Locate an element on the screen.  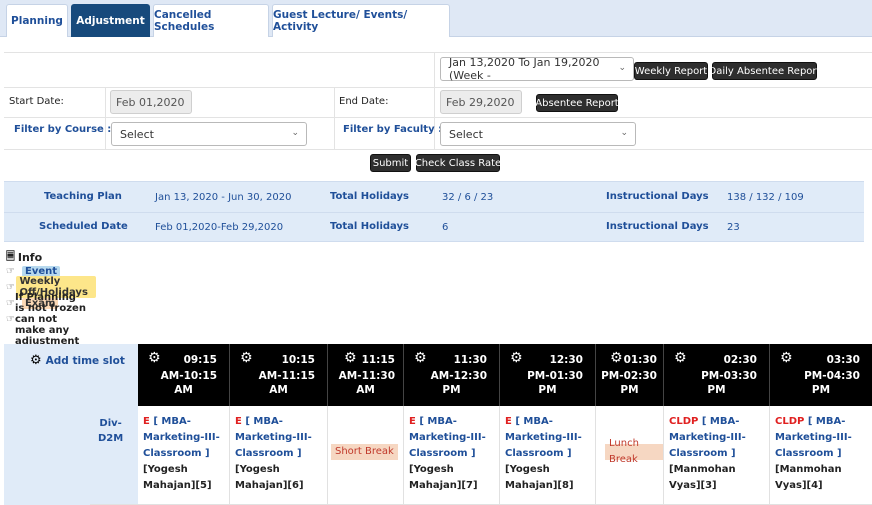
add-time-slot-button: ⚙ Add time slot is located at coordinates (77, 360).